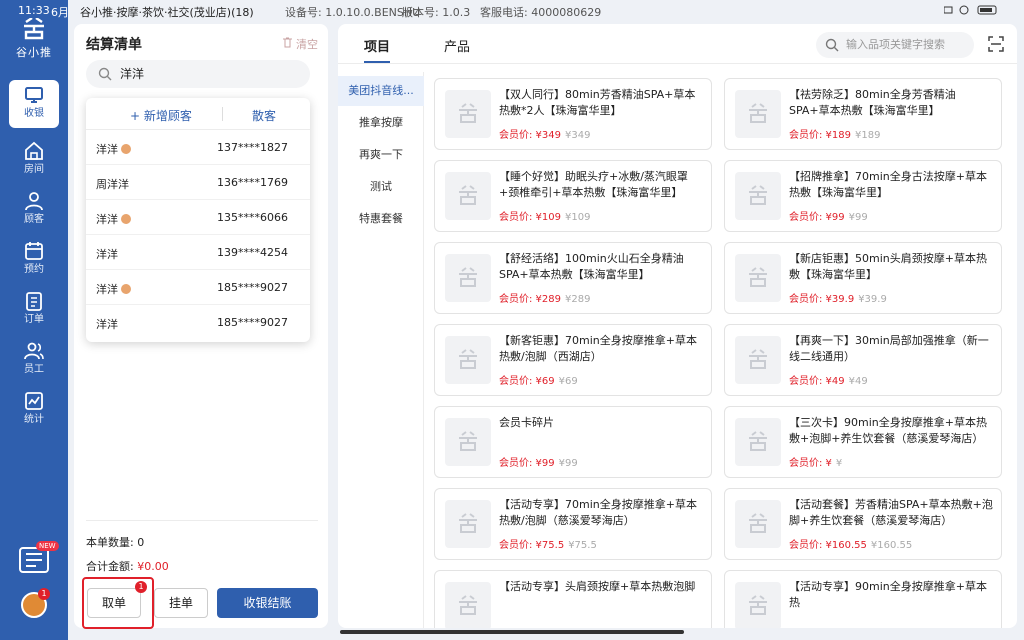  I want to click on member-price: 会员价: ¥189, so click(820, 135).